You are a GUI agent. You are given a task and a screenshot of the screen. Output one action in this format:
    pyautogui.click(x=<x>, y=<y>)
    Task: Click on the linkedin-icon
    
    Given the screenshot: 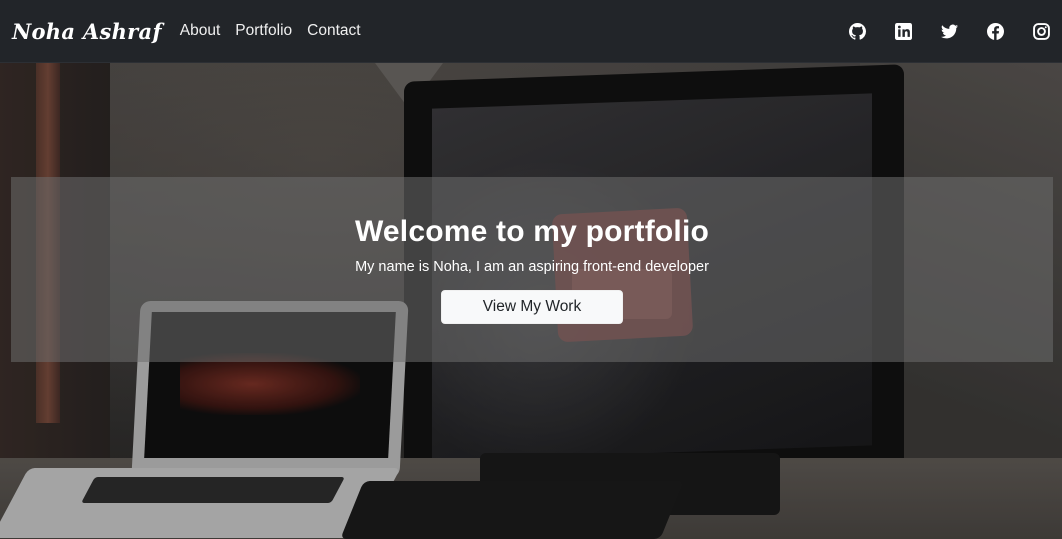 What is the action you would take?
    pyautogui.click(x=903, y=31)
    